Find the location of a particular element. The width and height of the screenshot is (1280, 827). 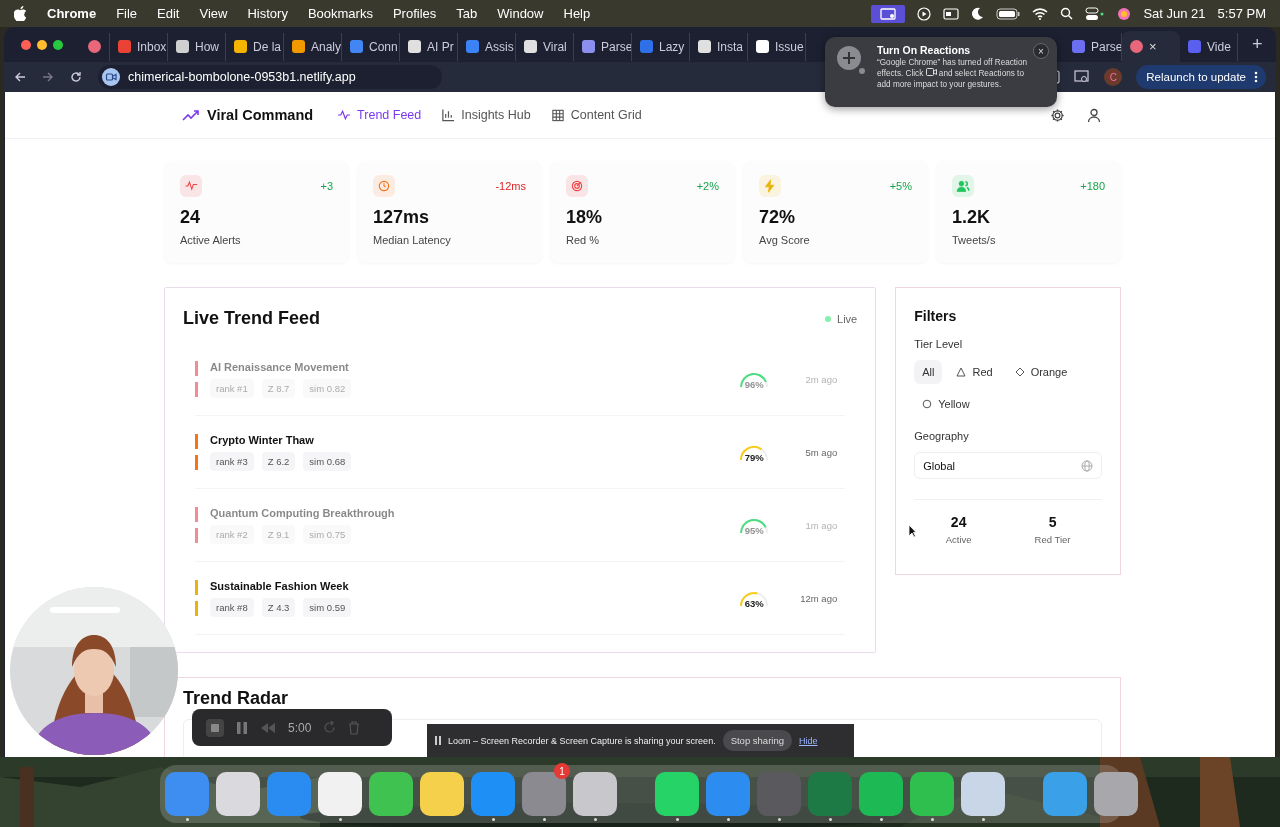

browser-tab: Lazy is located at coordinates (661, 46).